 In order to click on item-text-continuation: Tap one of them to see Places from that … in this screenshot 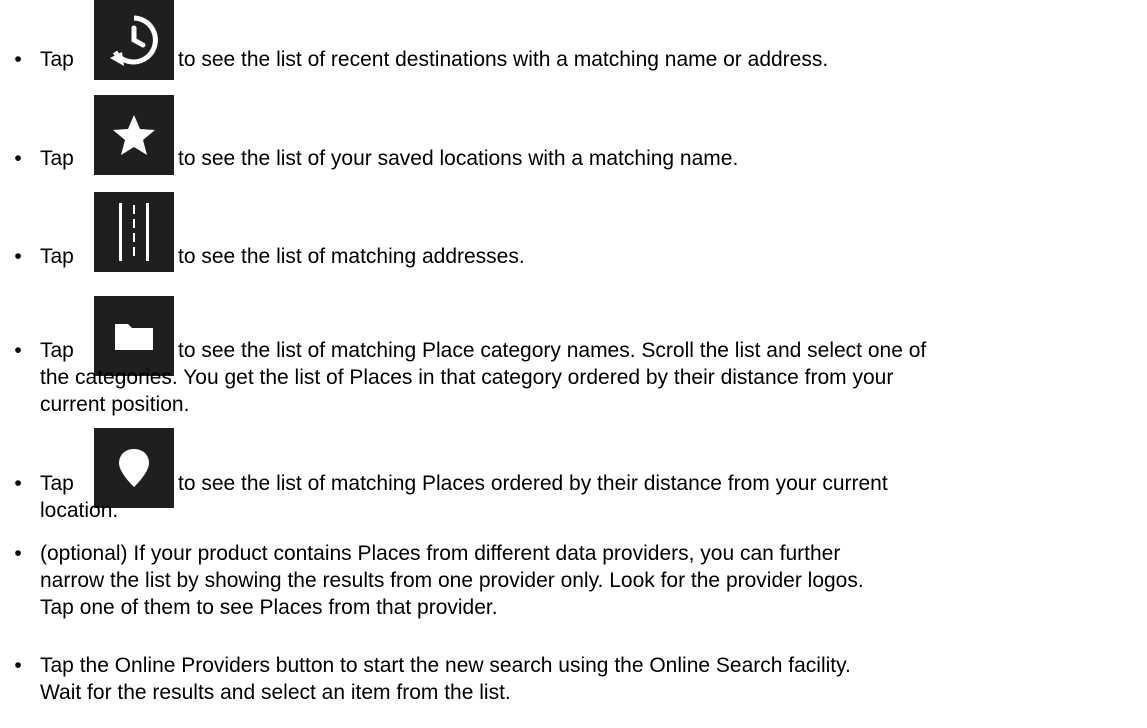, I will do `click(269, 607)`.